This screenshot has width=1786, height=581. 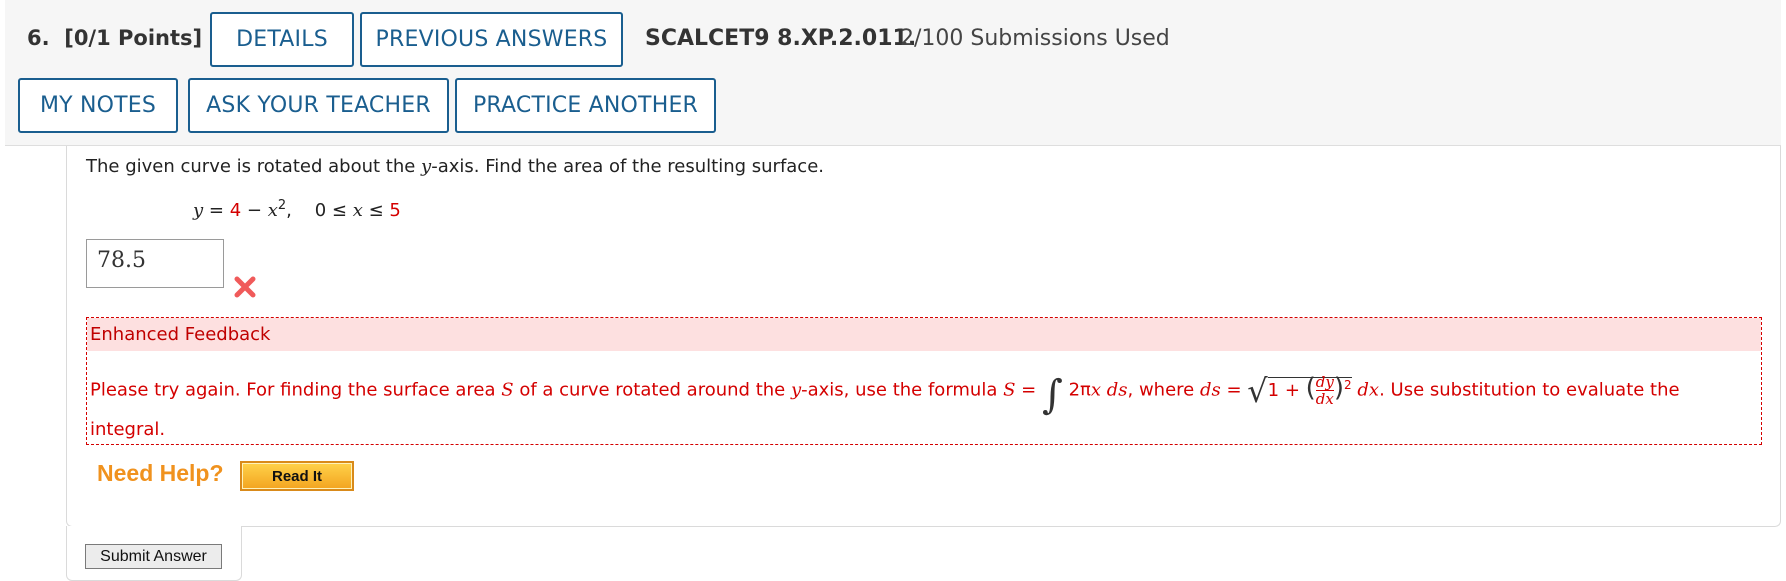 What do you see at coordinates (297, 209) in the screenshot?
I see `curve-equation: y = 4 − x2, 0 ≤ x ≤ 5` at bounding box center [297, 209].